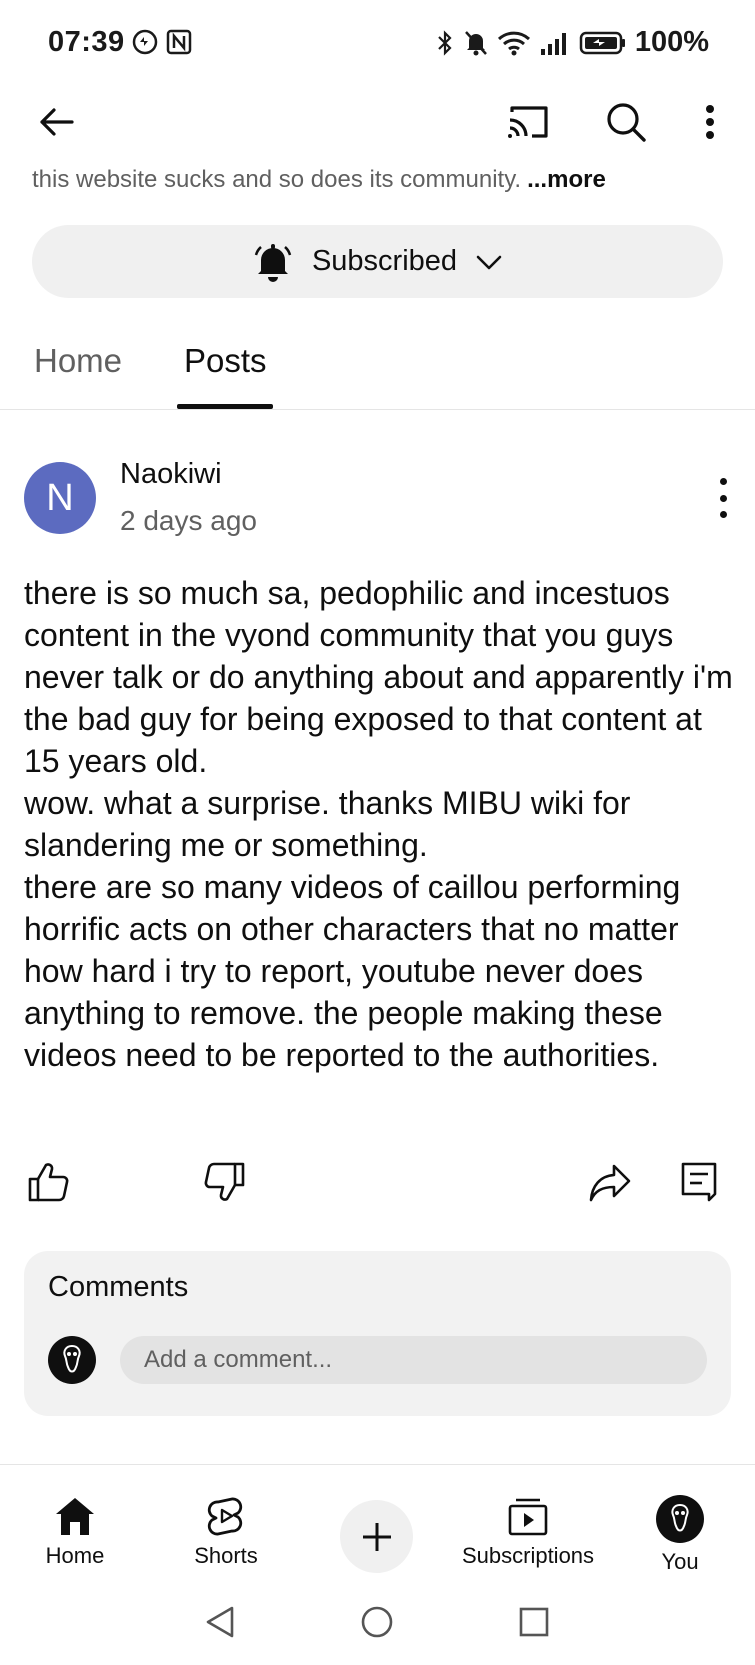  I want to click on share-icon, so click(610, 1183).